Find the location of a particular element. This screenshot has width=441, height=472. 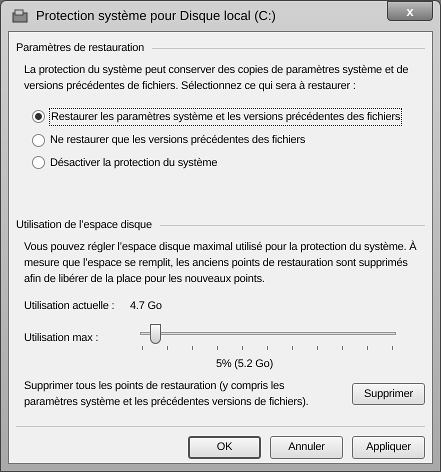

window-title: Protection système pour Disque local (C:) is located at coordinates (156, 16).